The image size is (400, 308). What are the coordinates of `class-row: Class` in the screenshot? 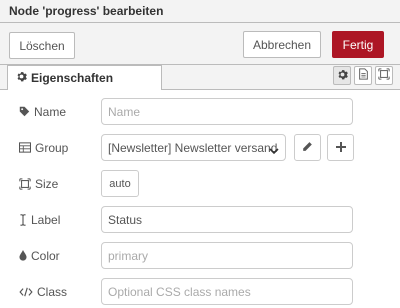 It's located at (200, 291).